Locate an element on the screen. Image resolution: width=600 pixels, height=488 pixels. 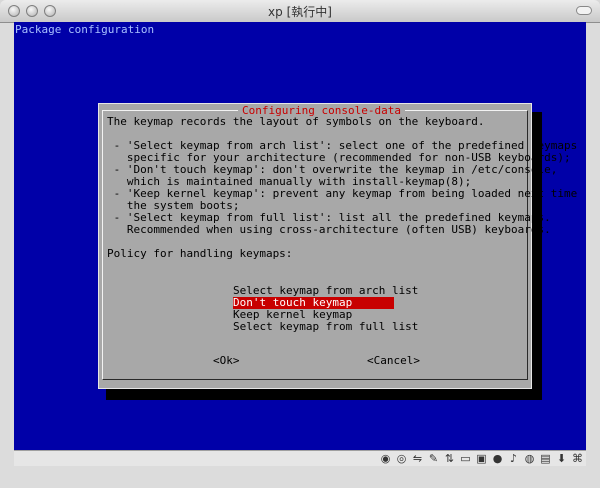
disk-icon: ◉ is located at coordinates (385, 458).